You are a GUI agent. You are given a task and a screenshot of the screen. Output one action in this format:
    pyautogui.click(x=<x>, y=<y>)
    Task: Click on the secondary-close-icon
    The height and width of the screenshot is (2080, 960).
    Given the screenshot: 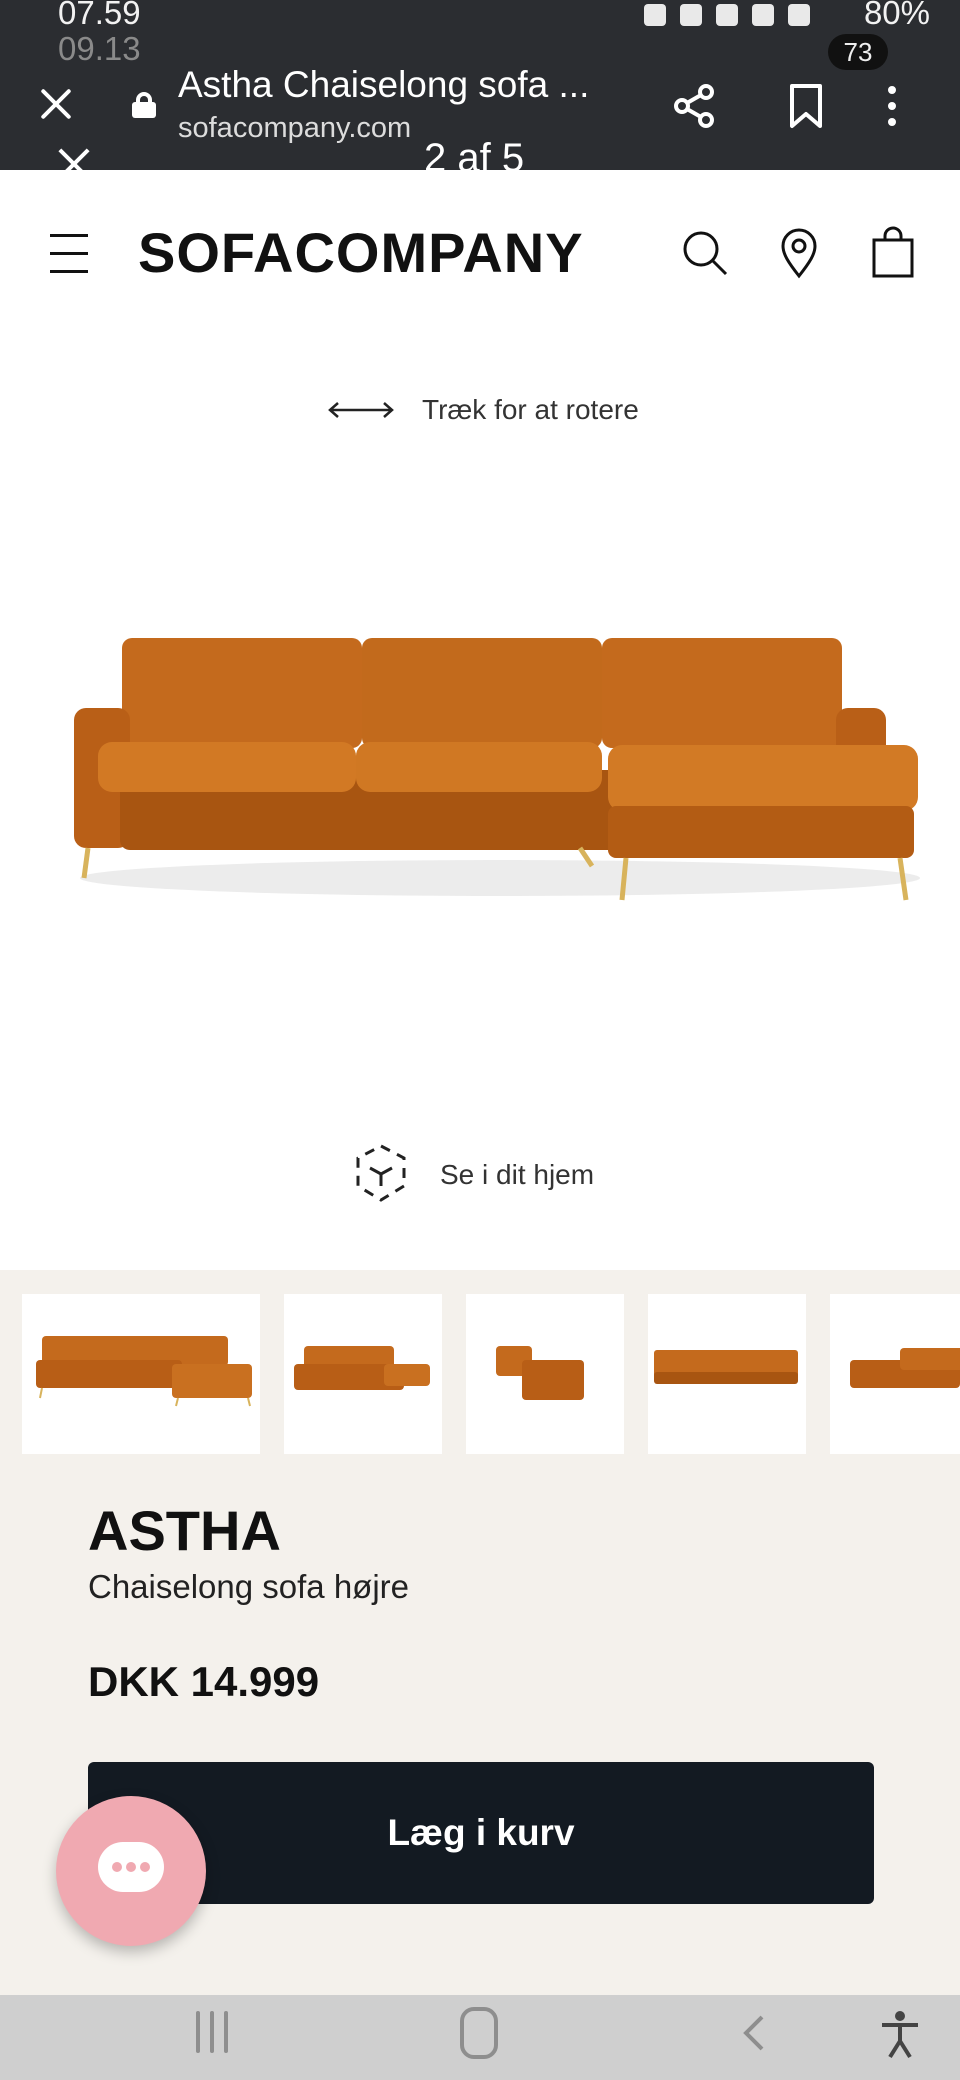 What is the action you would take?
    pyautogui.click(x=76, y=155)
    